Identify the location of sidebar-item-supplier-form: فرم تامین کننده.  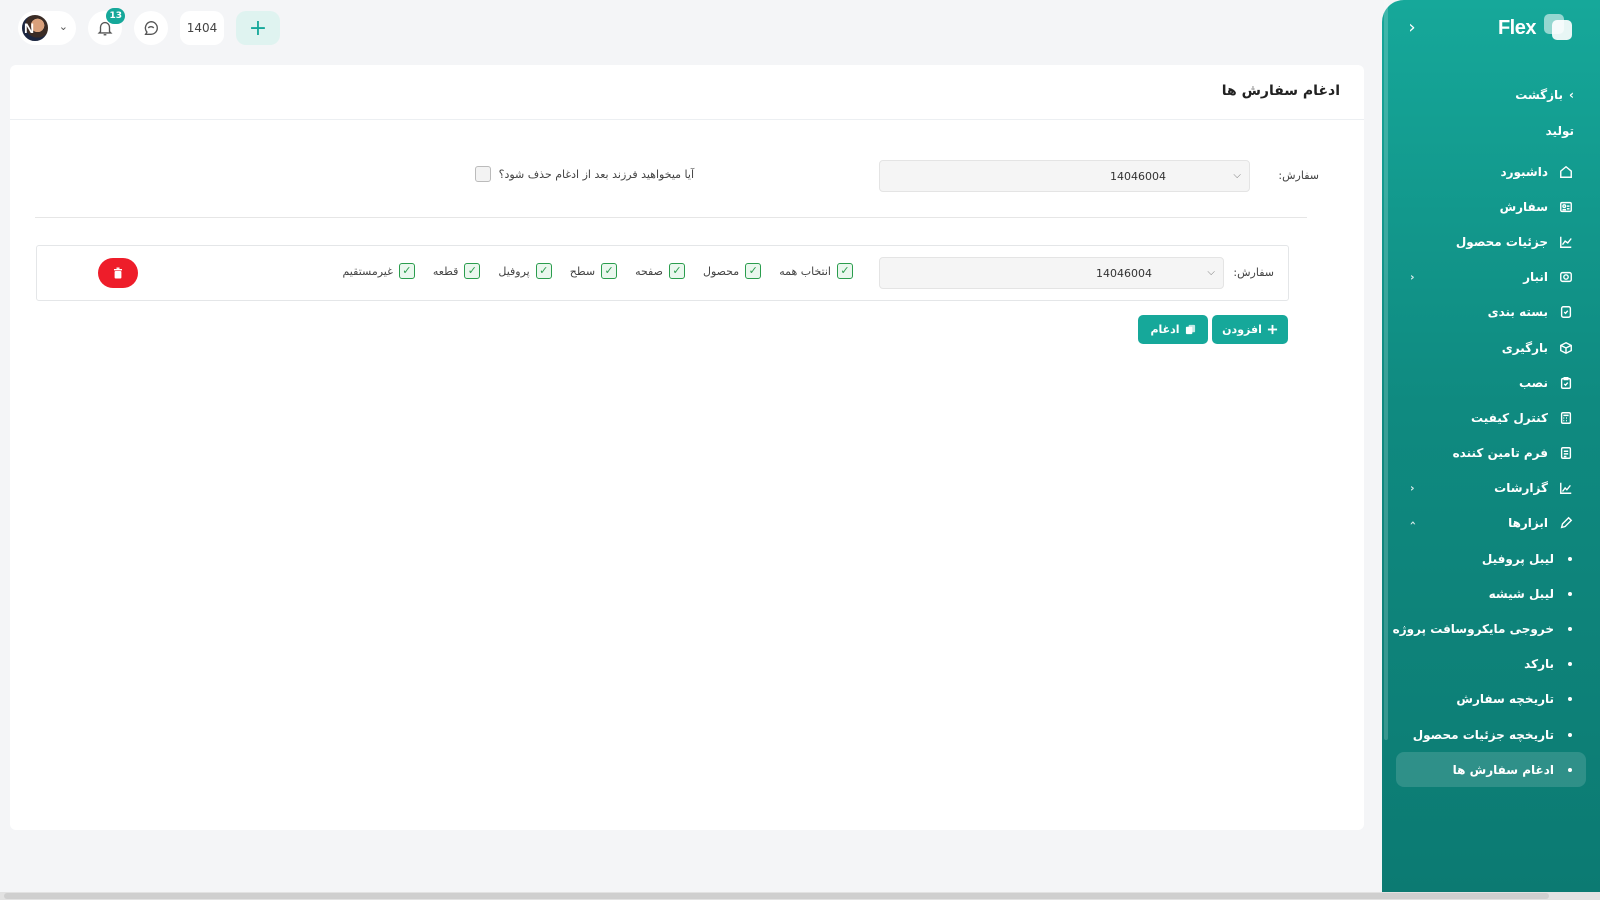
(1491, 453).